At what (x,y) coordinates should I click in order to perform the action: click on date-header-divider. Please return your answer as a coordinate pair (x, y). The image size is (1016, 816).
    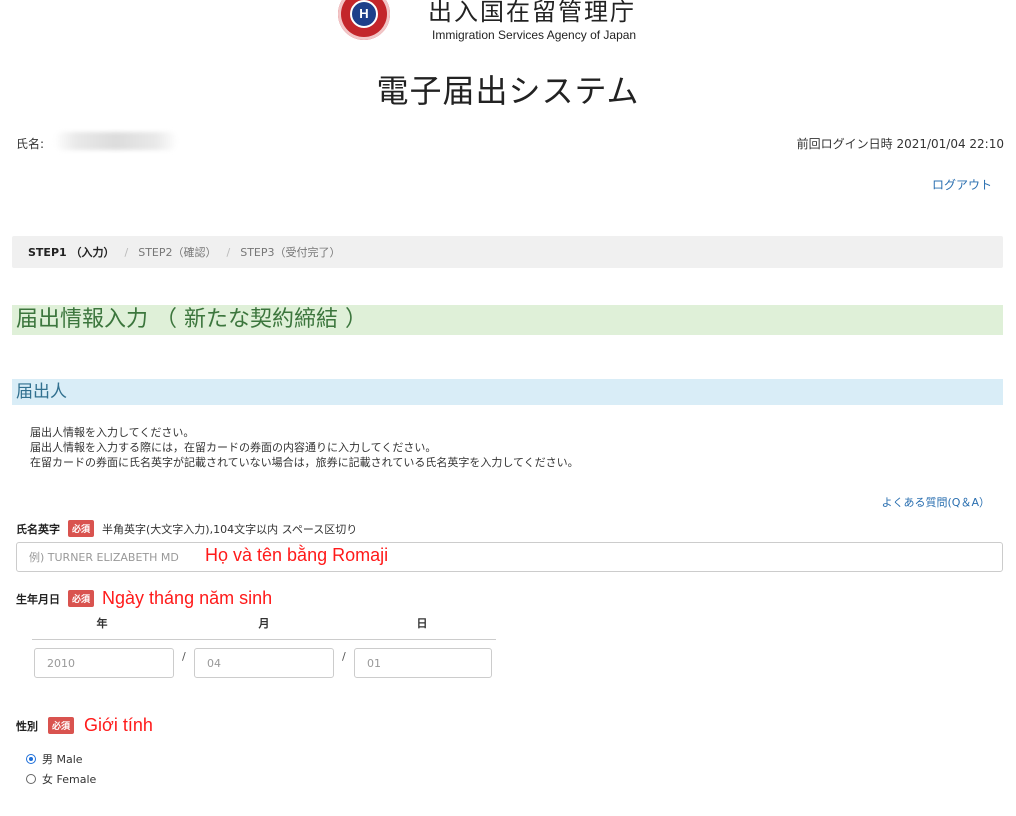
    Looking at the image, I should click on (264, 639).